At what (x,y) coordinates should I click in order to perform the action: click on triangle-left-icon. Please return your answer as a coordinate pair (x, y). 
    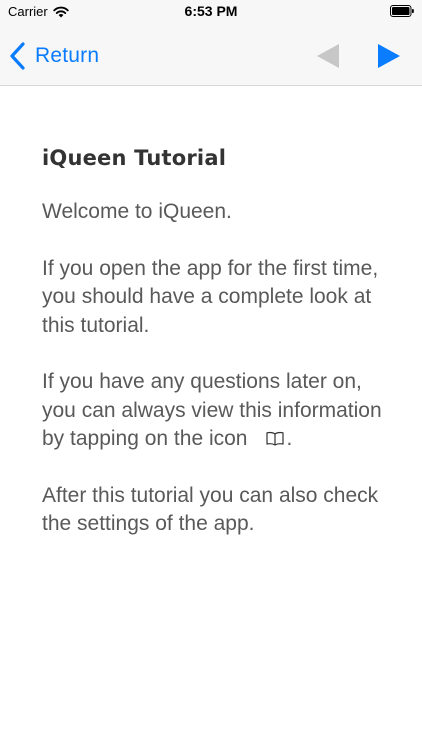
    Looking at the image, I should click on (328, 56).